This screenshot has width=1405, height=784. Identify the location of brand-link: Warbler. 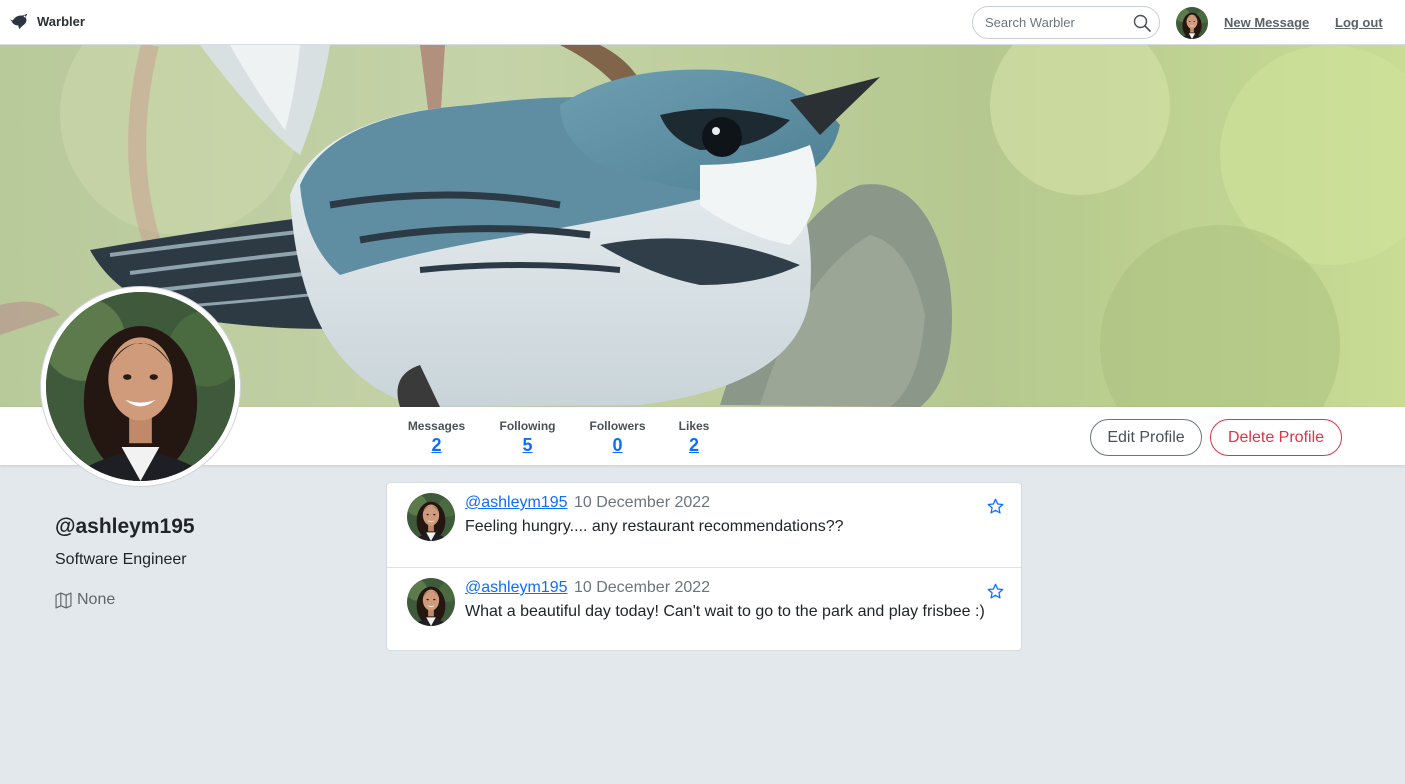
(47, 21).